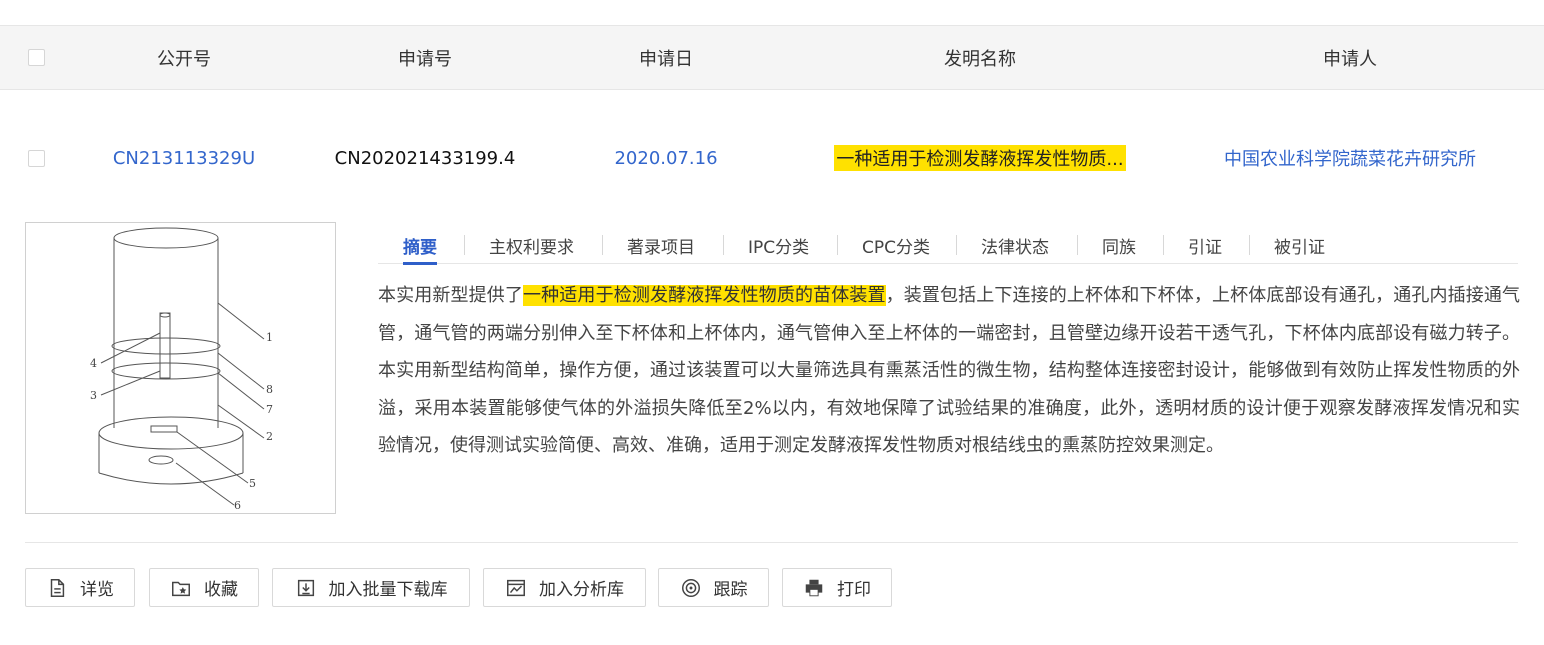 Image resolution: width=1544 pixels, height=645 pixels. I want to click on radar-icon, so click(690, 587).